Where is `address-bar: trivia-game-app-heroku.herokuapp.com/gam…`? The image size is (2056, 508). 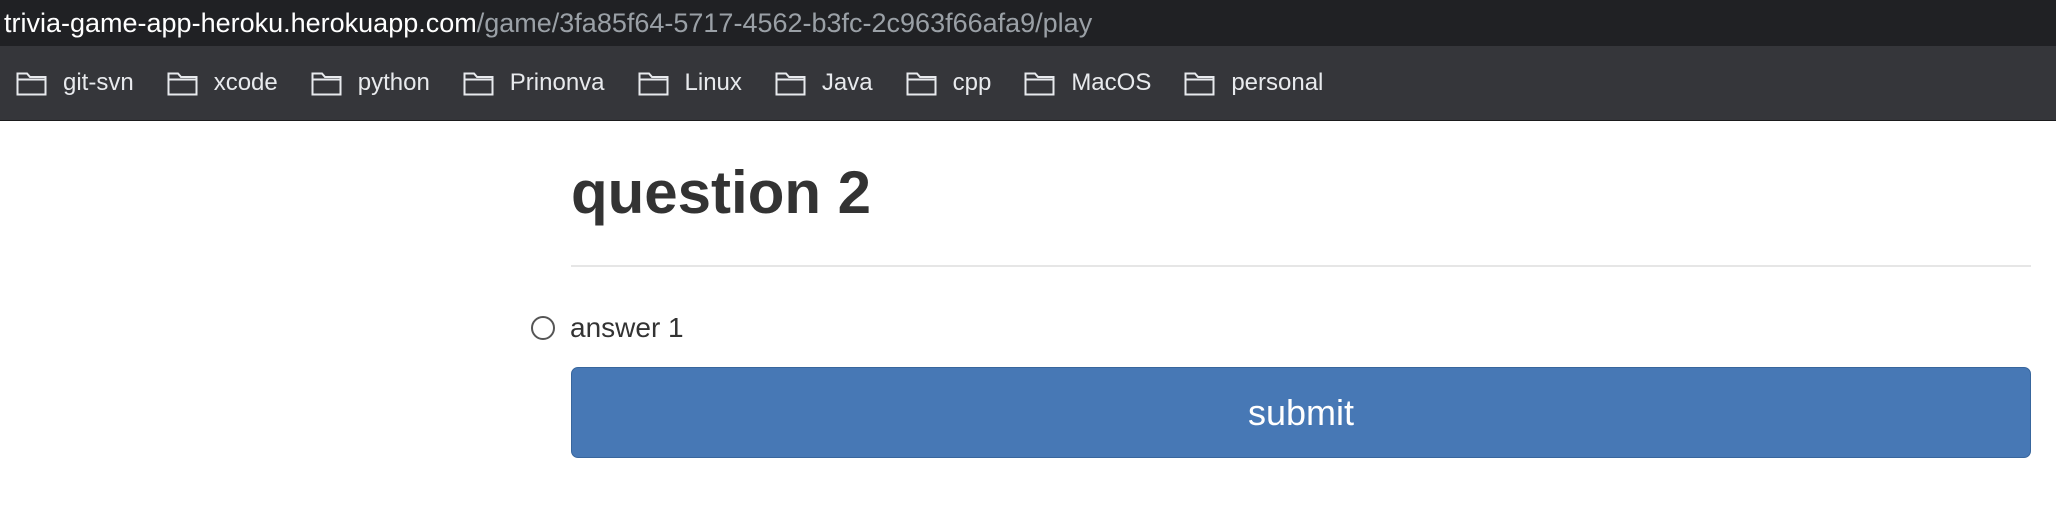
address-bar: trivia-game-app-heroku.herokuapp.com/gam… is located at coordinates (1028, 23).